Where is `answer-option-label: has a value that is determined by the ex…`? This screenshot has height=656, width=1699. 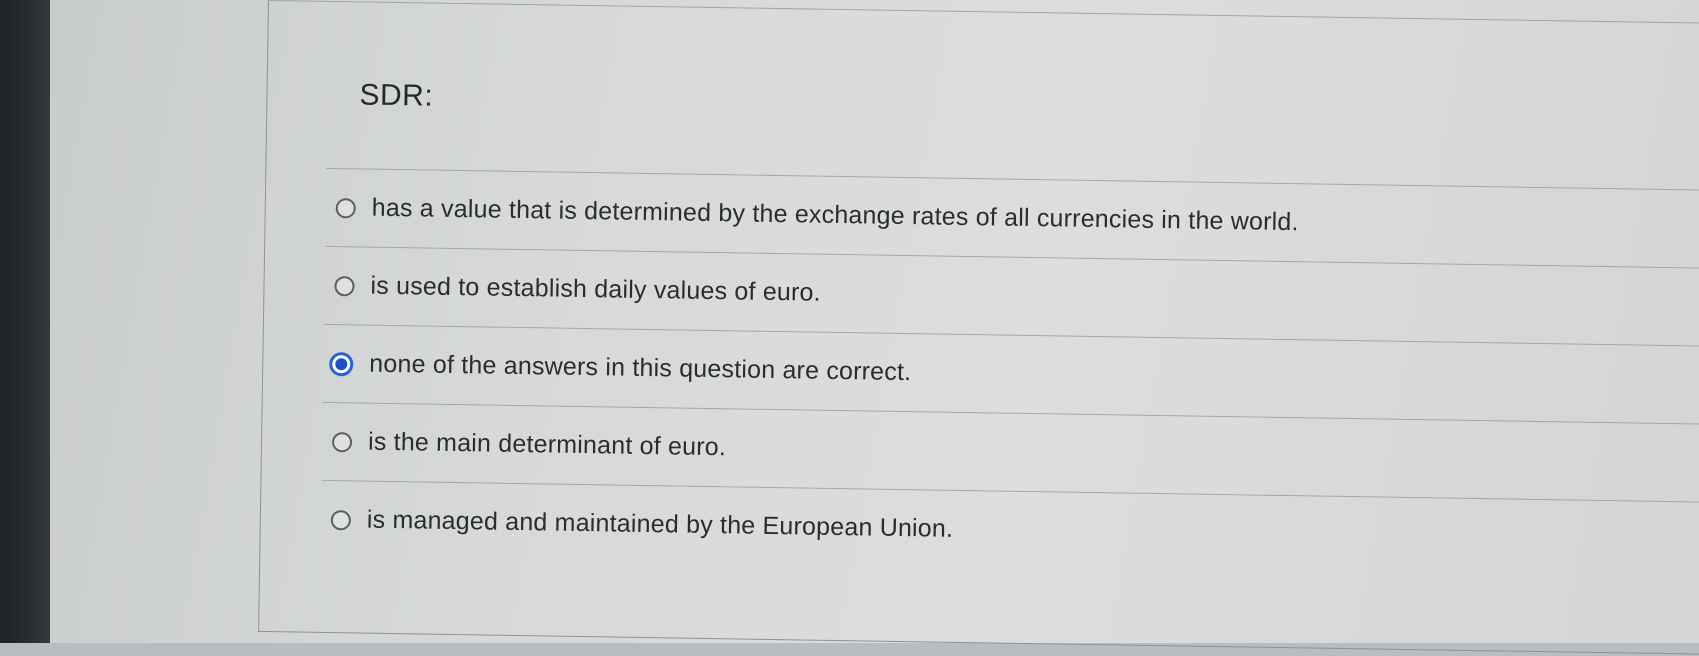
answer-option-label: has a value that is determined by the ex… is located at coordinates (835, 215).